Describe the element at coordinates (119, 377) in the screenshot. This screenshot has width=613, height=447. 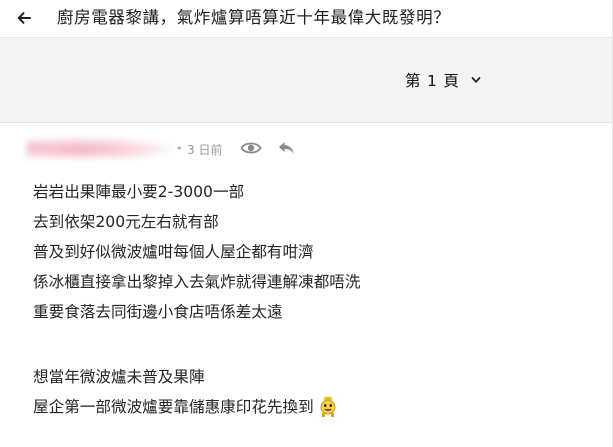
I see `post-line: 想當年微波爐未普及果陣` at that location.